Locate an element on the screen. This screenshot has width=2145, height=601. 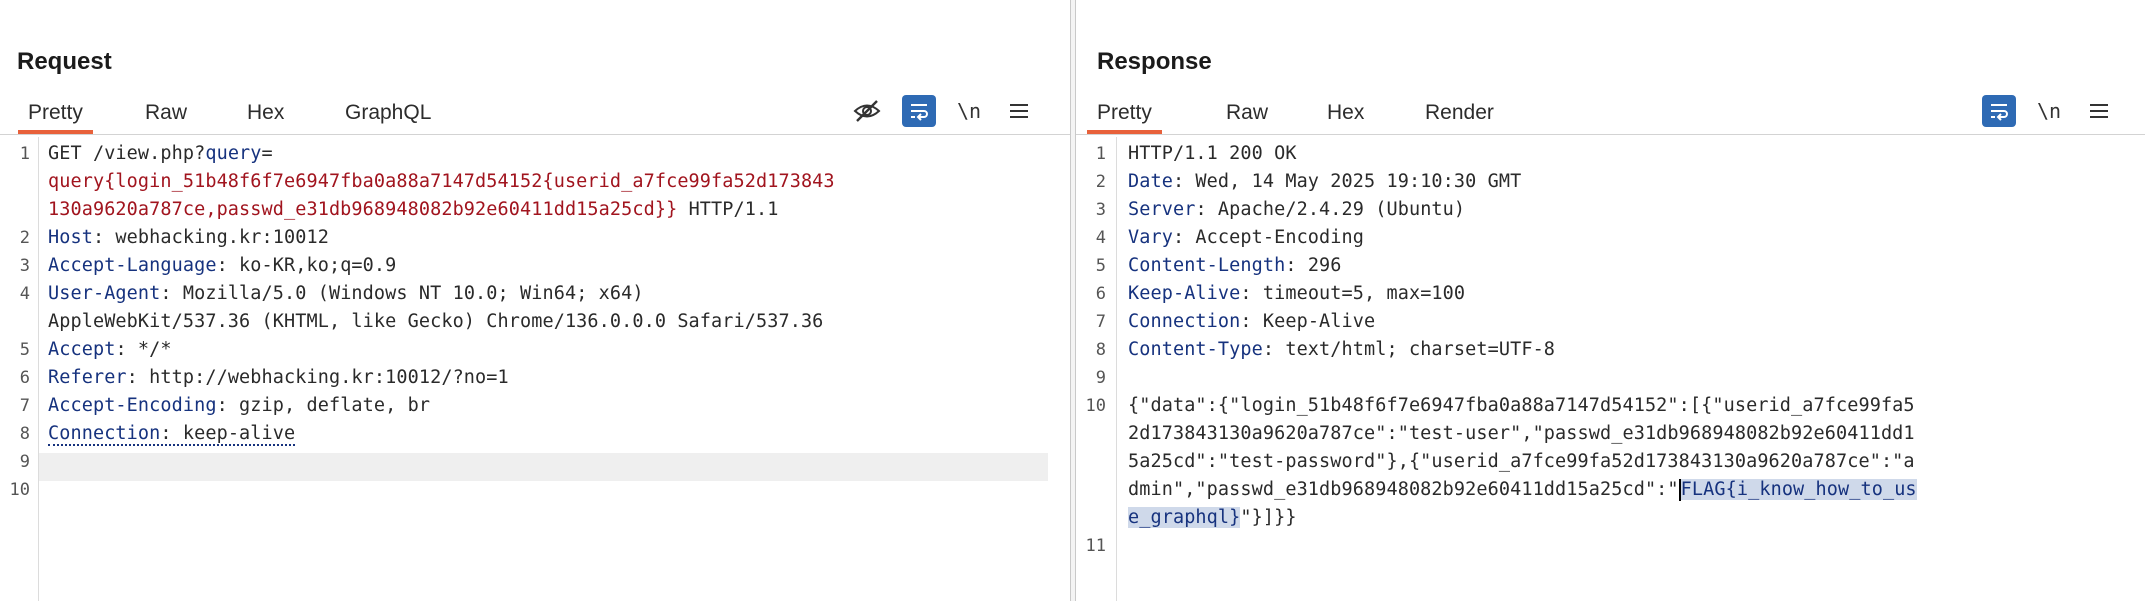
json-text: "}]}} is located at coordinates (1268, 517).